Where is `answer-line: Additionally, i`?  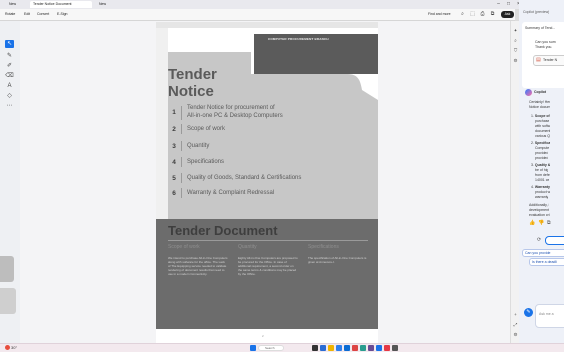 answer-line: Additionally, i is located at coordinates (539, 205).